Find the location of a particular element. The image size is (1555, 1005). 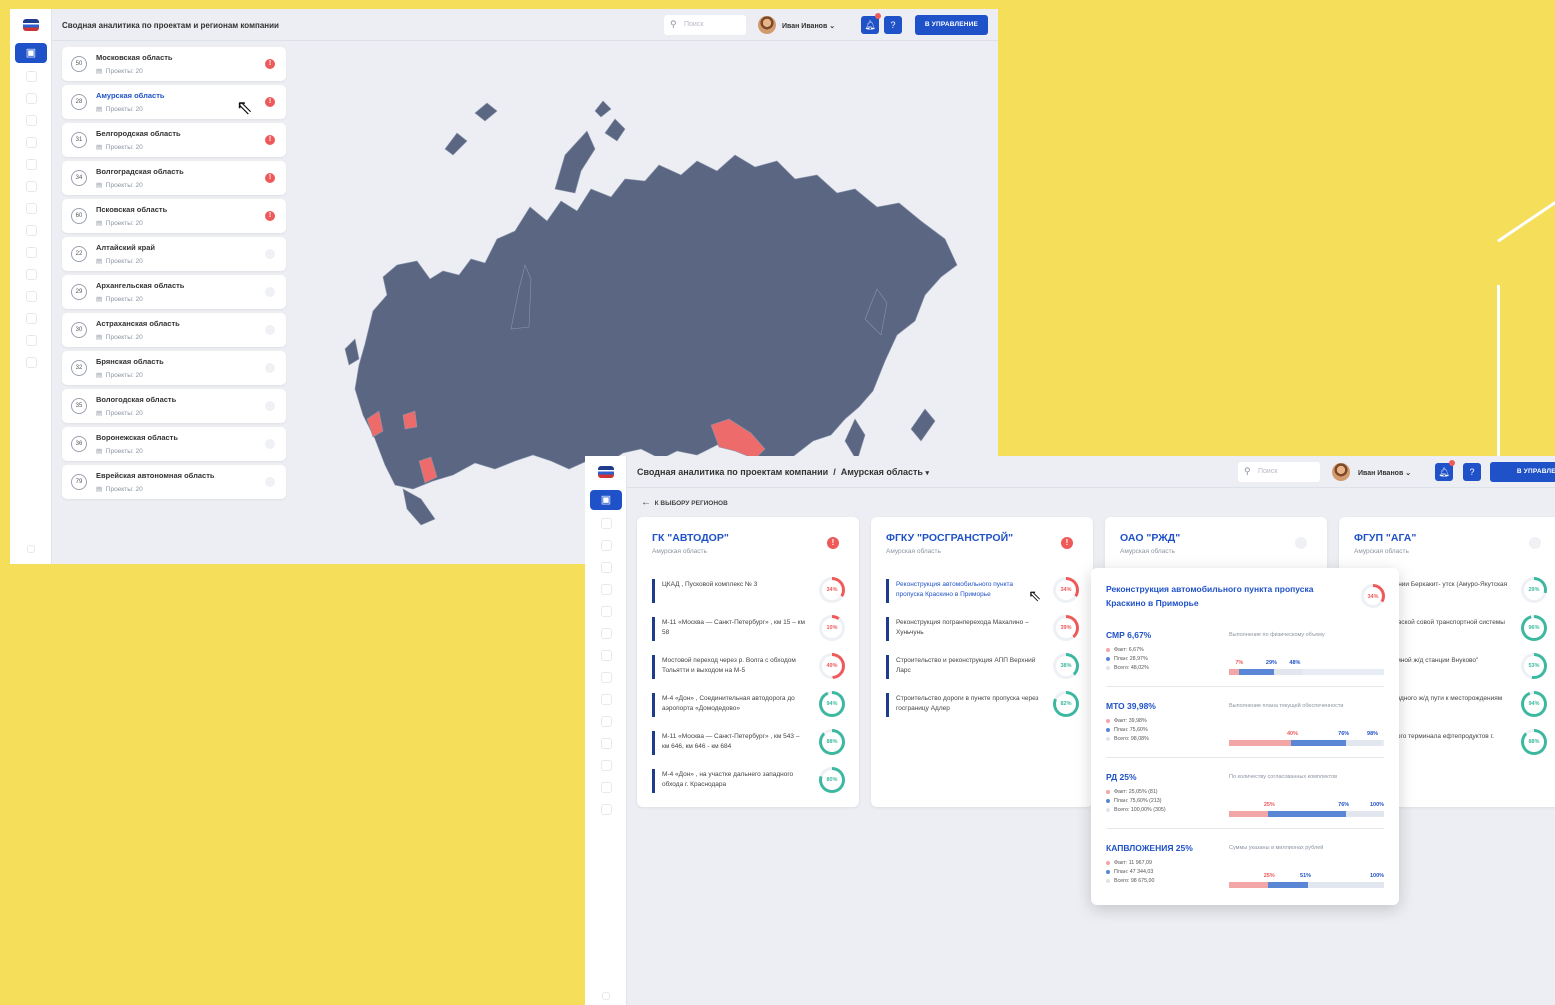

metric-title: КАПВЛОЖЕНИЯ 25% is located at coordinates (1149, 848).